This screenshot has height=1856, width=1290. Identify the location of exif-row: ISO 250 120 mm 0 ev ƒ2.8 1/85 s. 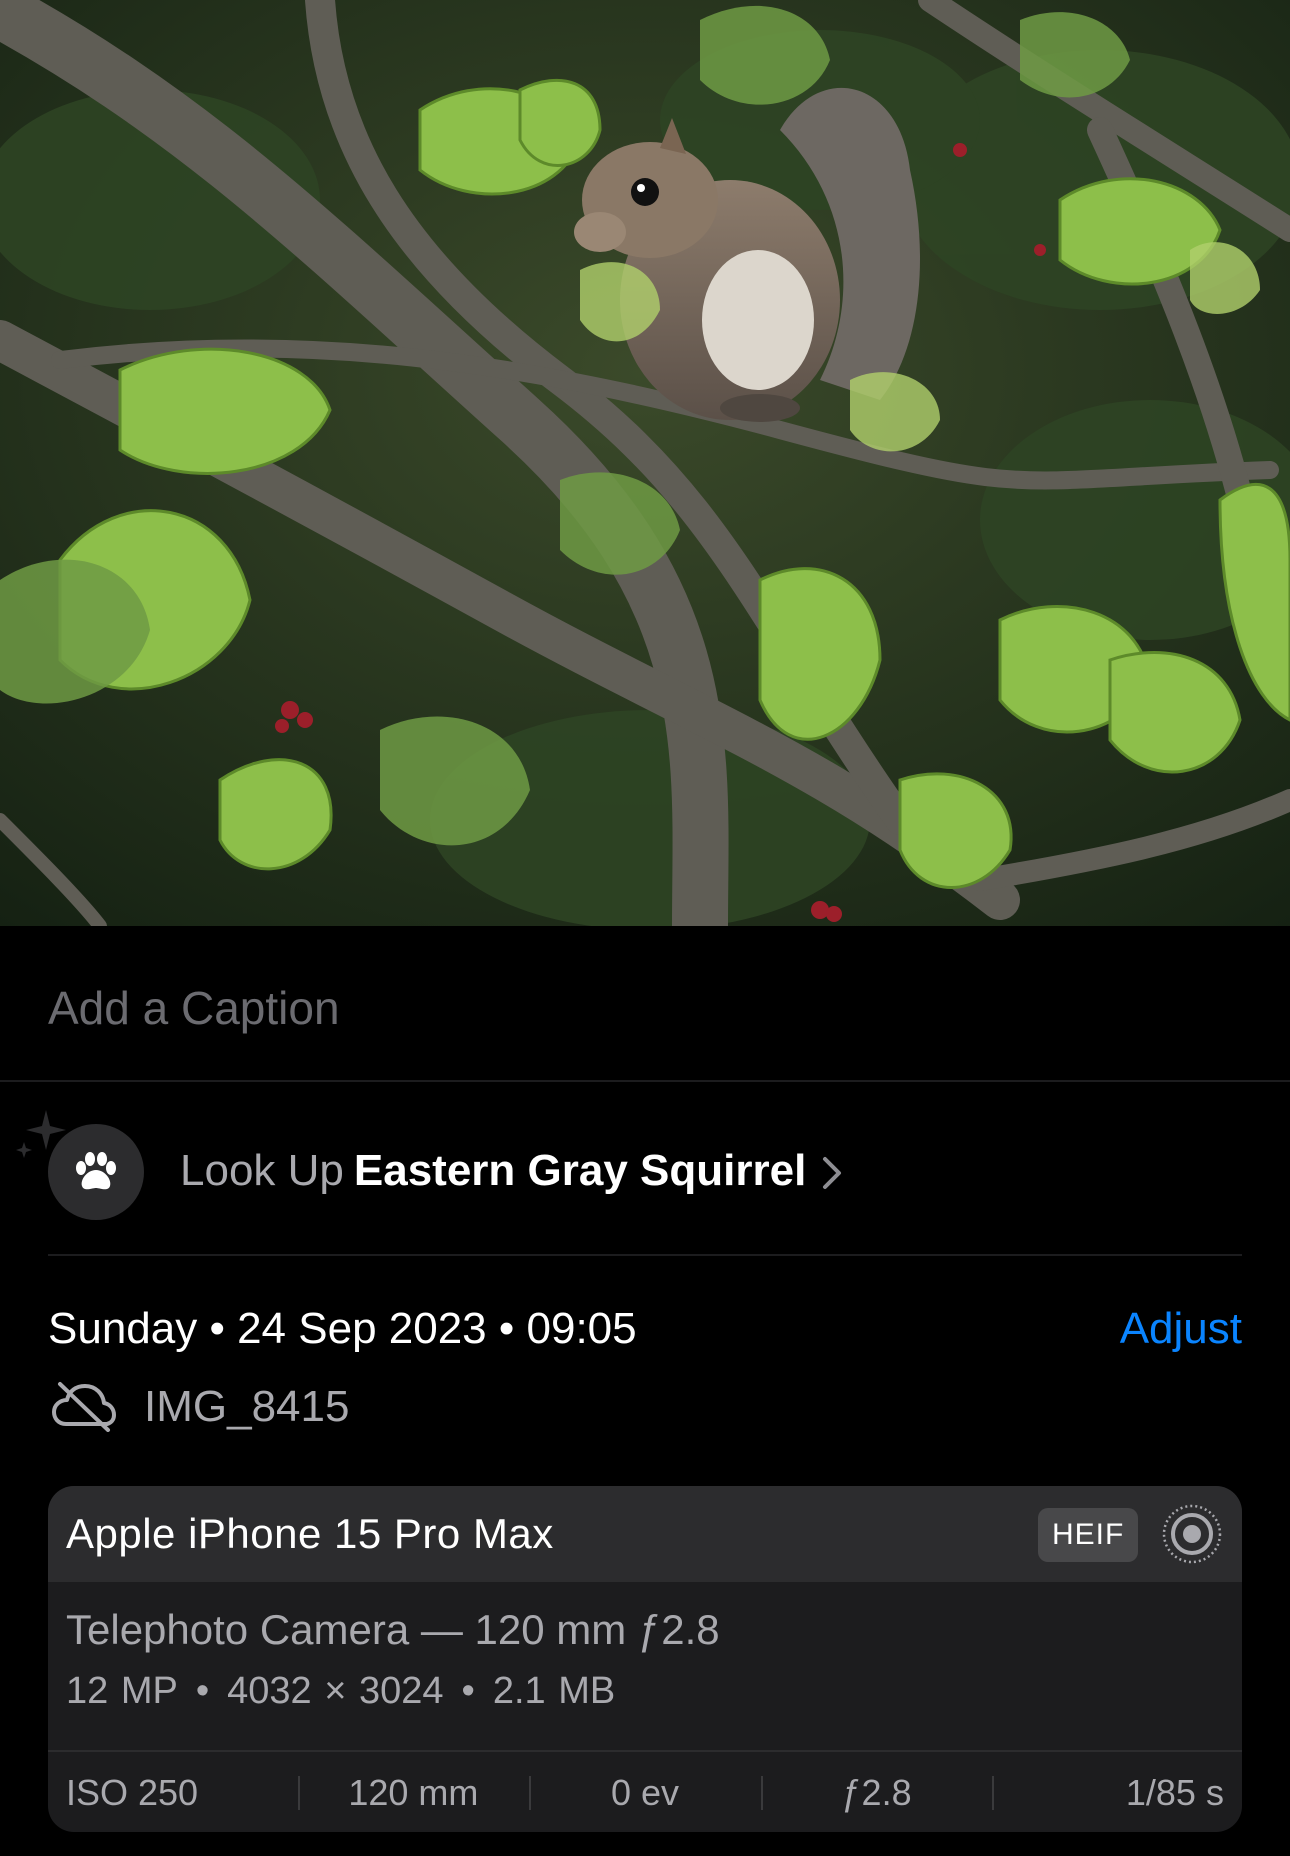
(645, 1791).